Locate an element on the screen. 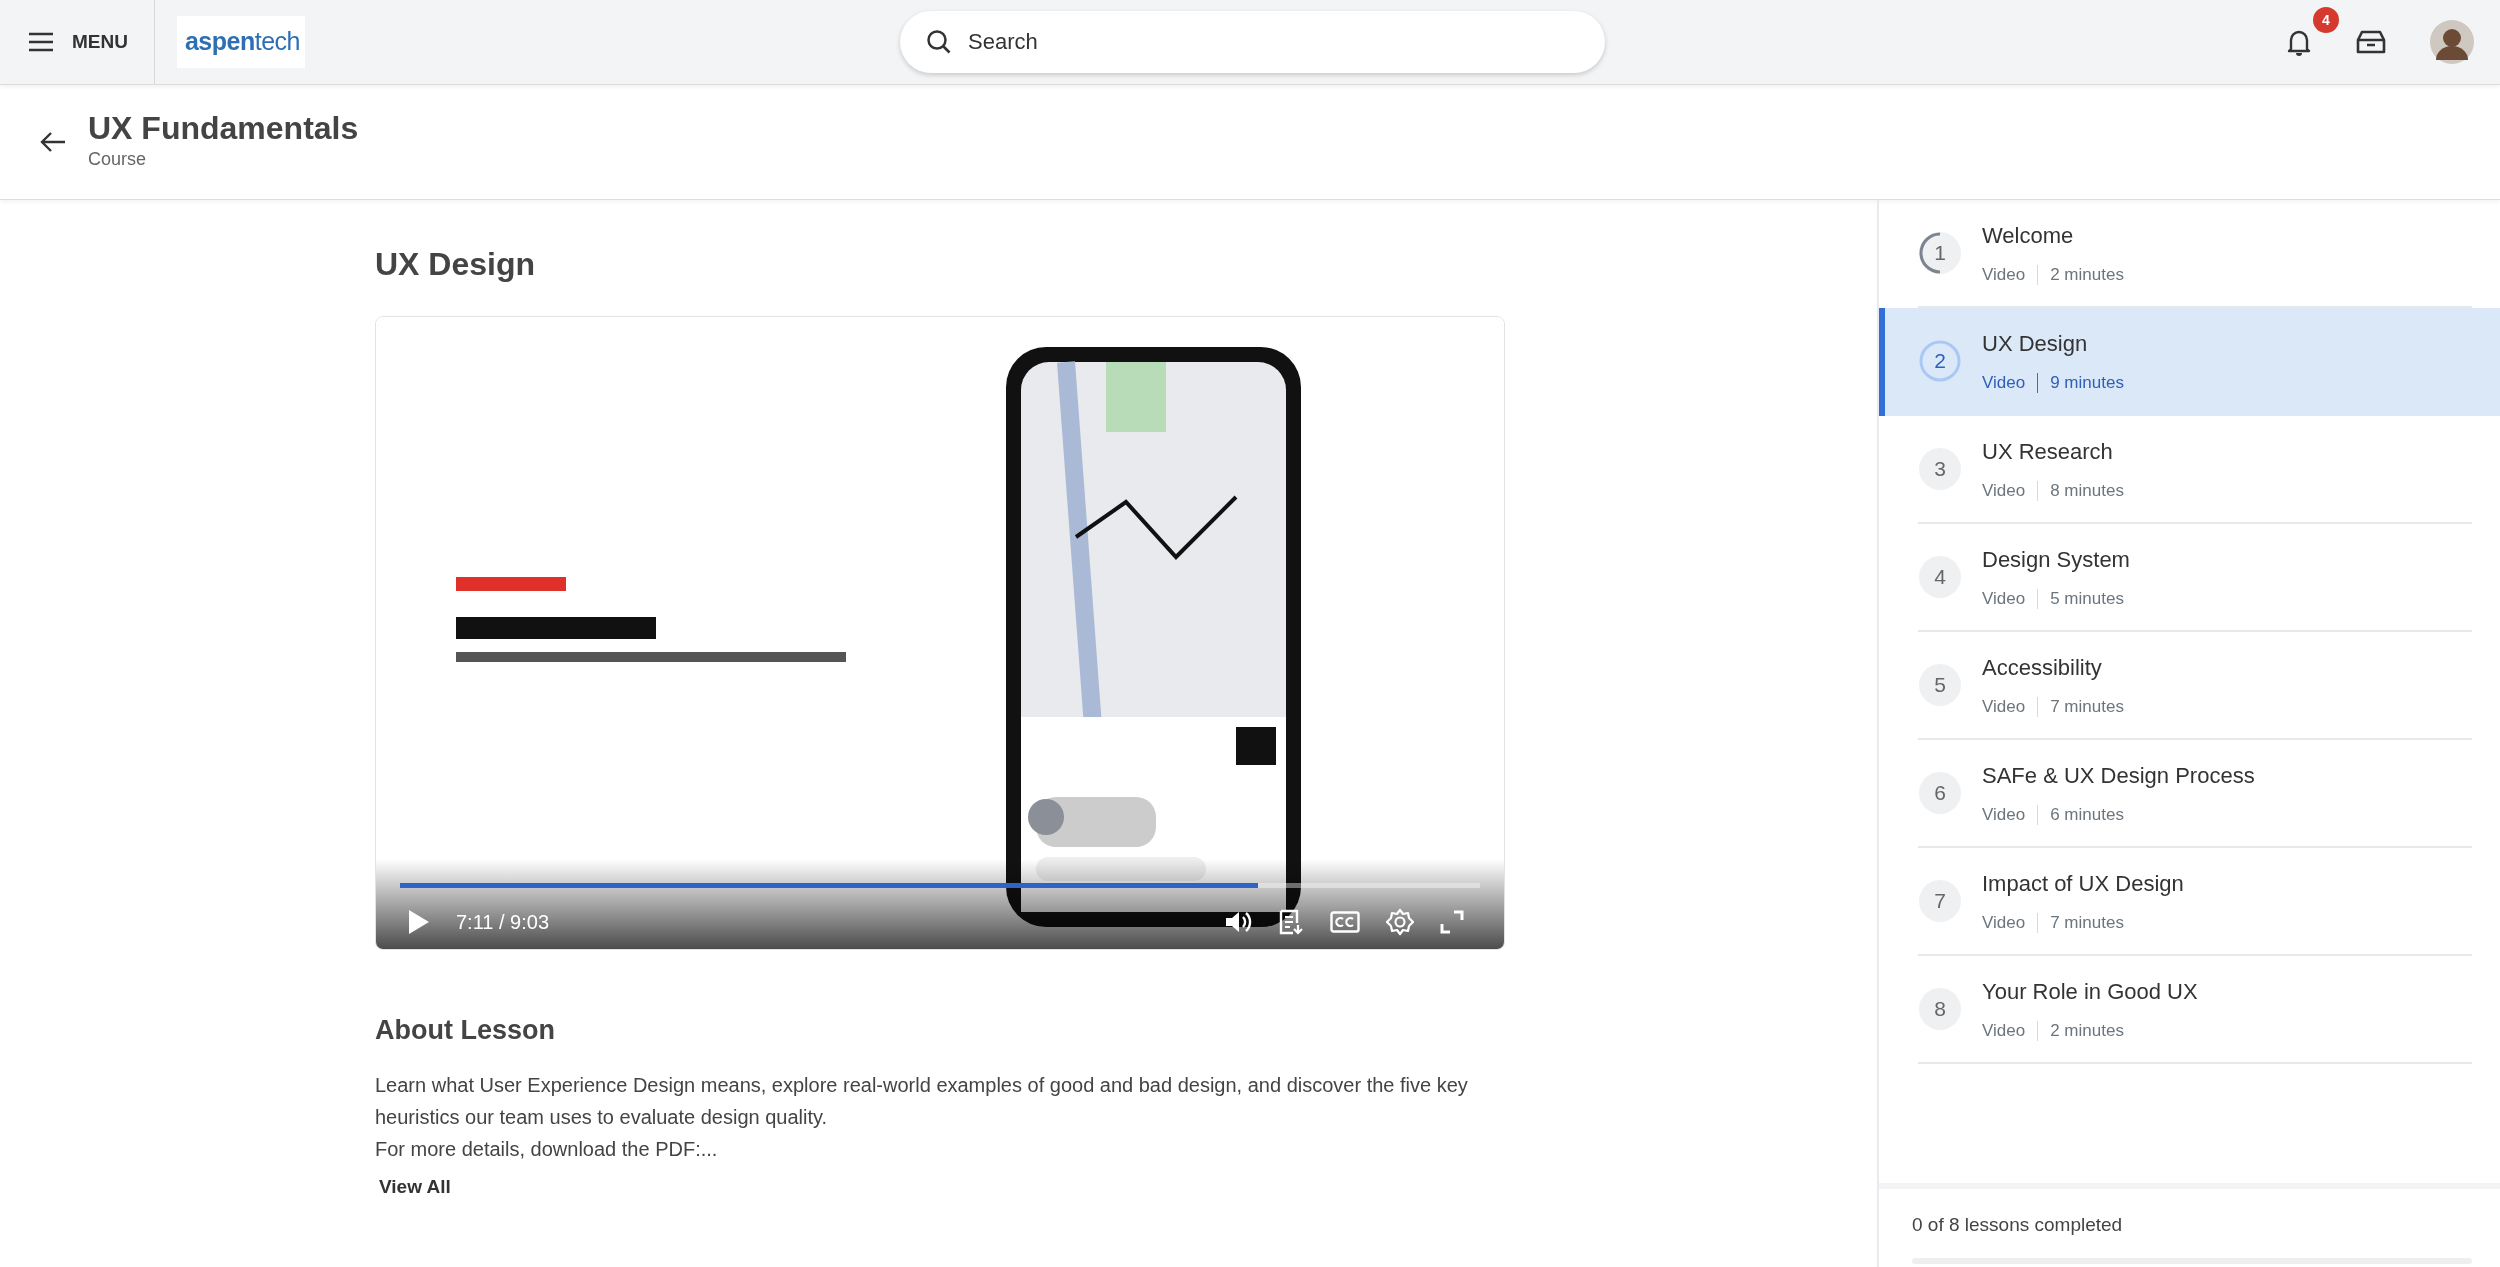 The width and height of the screenshot is (2500, 1267). captions-icon is located at coordinates (1345, 922).